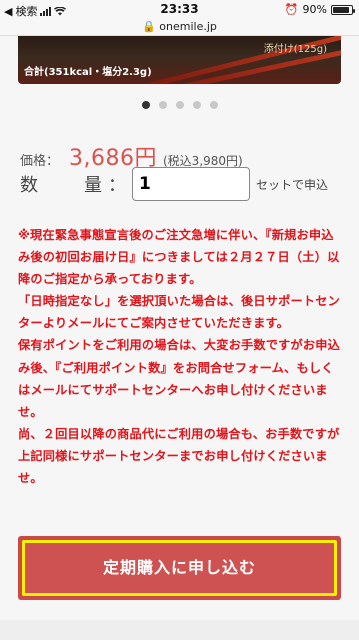  I want to click on nutrition-info: 合計(351kcal・塩分2.3g), so click(88, 72).